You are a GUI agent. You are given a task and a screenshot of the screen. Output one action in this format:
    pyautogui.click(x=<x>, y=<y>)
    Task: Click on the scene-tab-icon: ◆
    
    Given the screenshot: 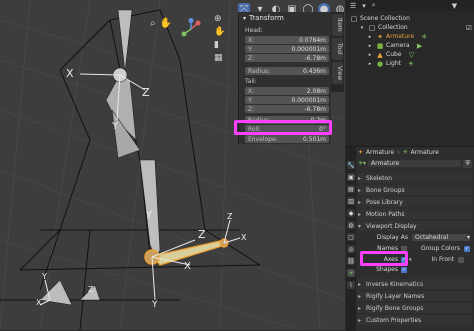 What is the action you would take?
    pyautogui.click(x=351, y=213)
    